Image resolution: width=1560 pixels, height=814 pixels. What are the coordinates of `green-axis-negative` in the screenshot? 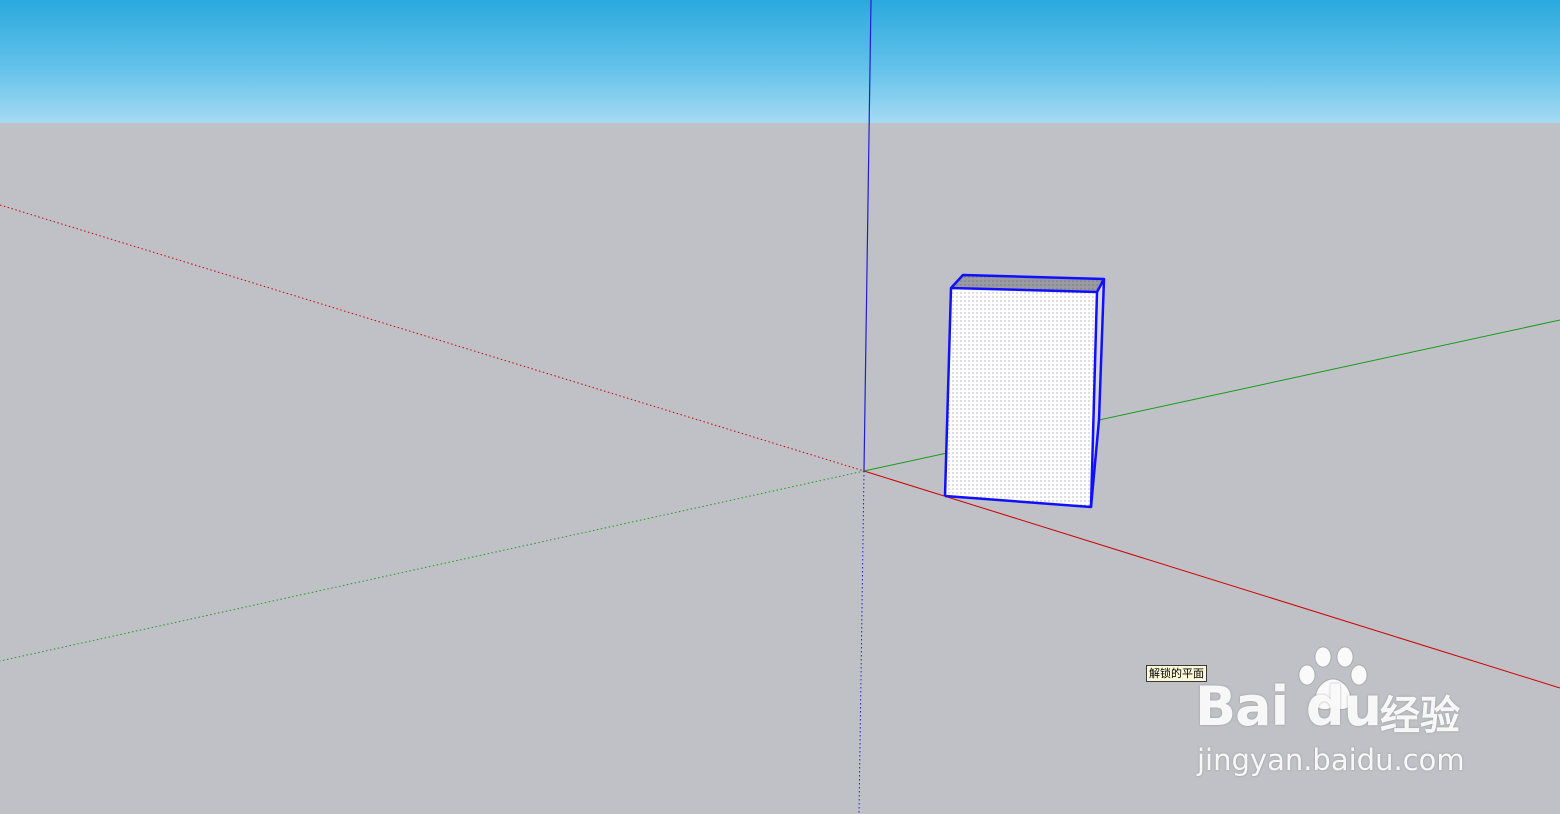 It's located at (432, 566).